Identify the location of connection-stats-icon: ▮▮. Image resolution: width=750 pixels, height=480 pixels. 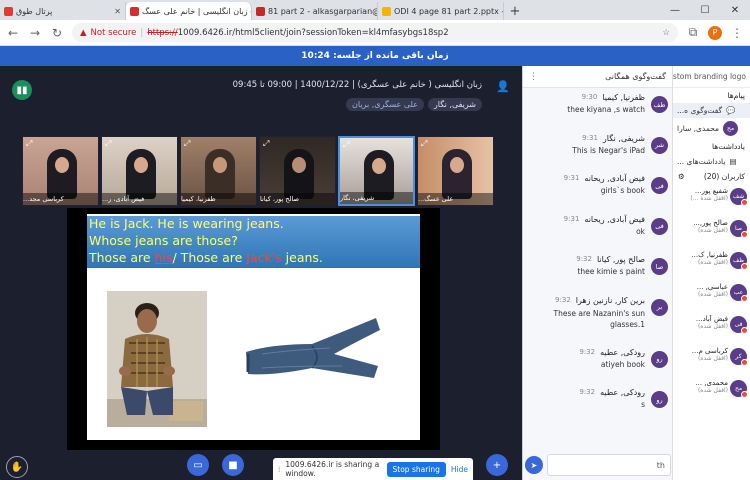
(22, 90).